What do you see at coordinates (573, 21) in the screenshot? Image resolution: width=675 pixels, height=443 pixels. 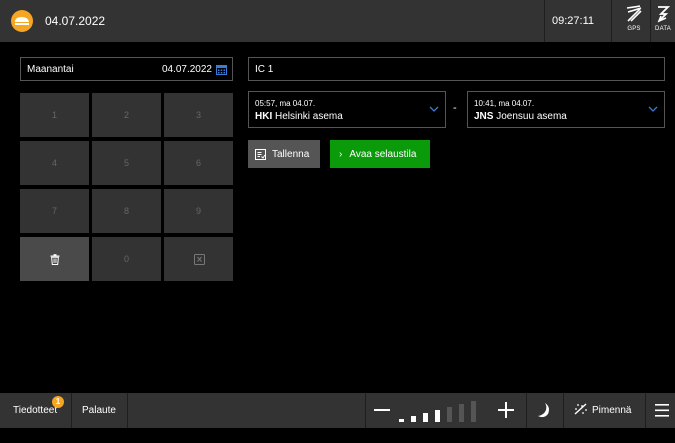 I see `header-clock: 09:27:11` at bounding box center [573, 21].